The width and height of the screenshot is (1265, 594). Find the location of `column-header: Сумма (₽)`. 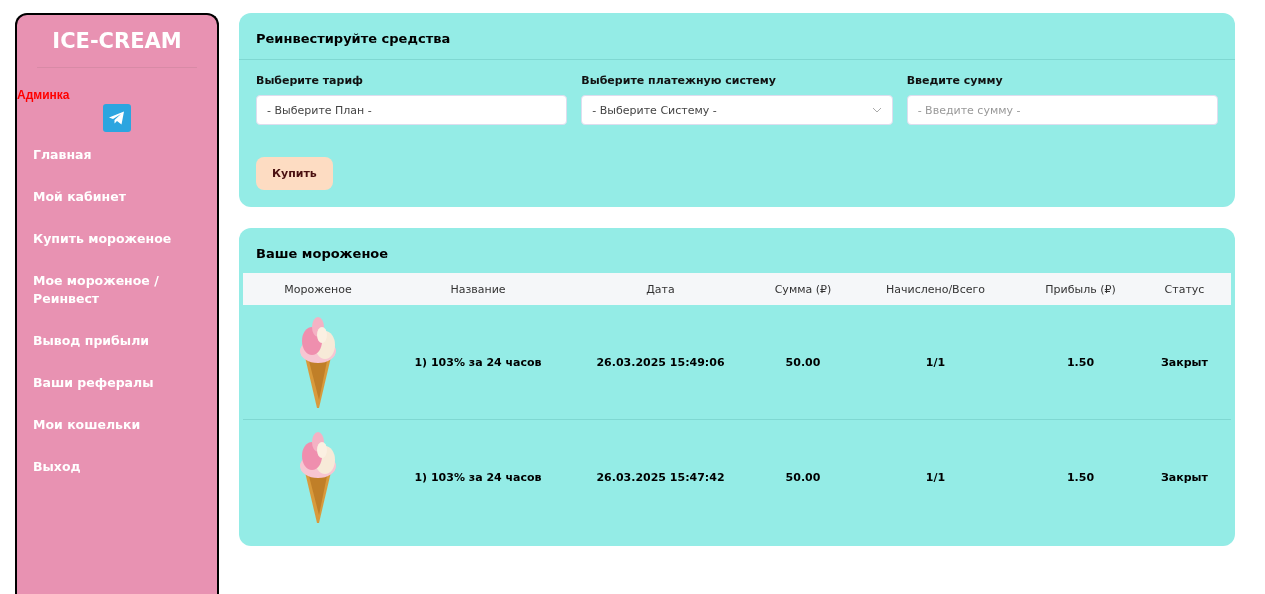

column-header: Сумма (₽) is located at coordinates (803, 289).